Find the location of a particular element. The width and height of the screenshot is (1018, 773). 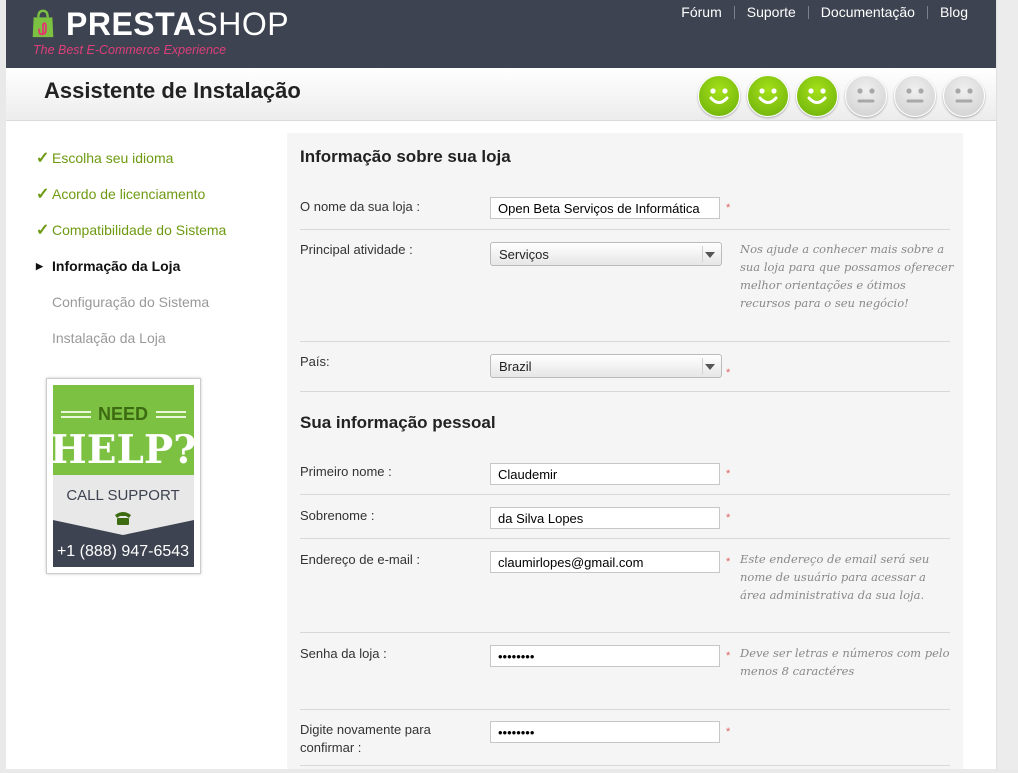

last-name-input is located at coordinates (605, 518).